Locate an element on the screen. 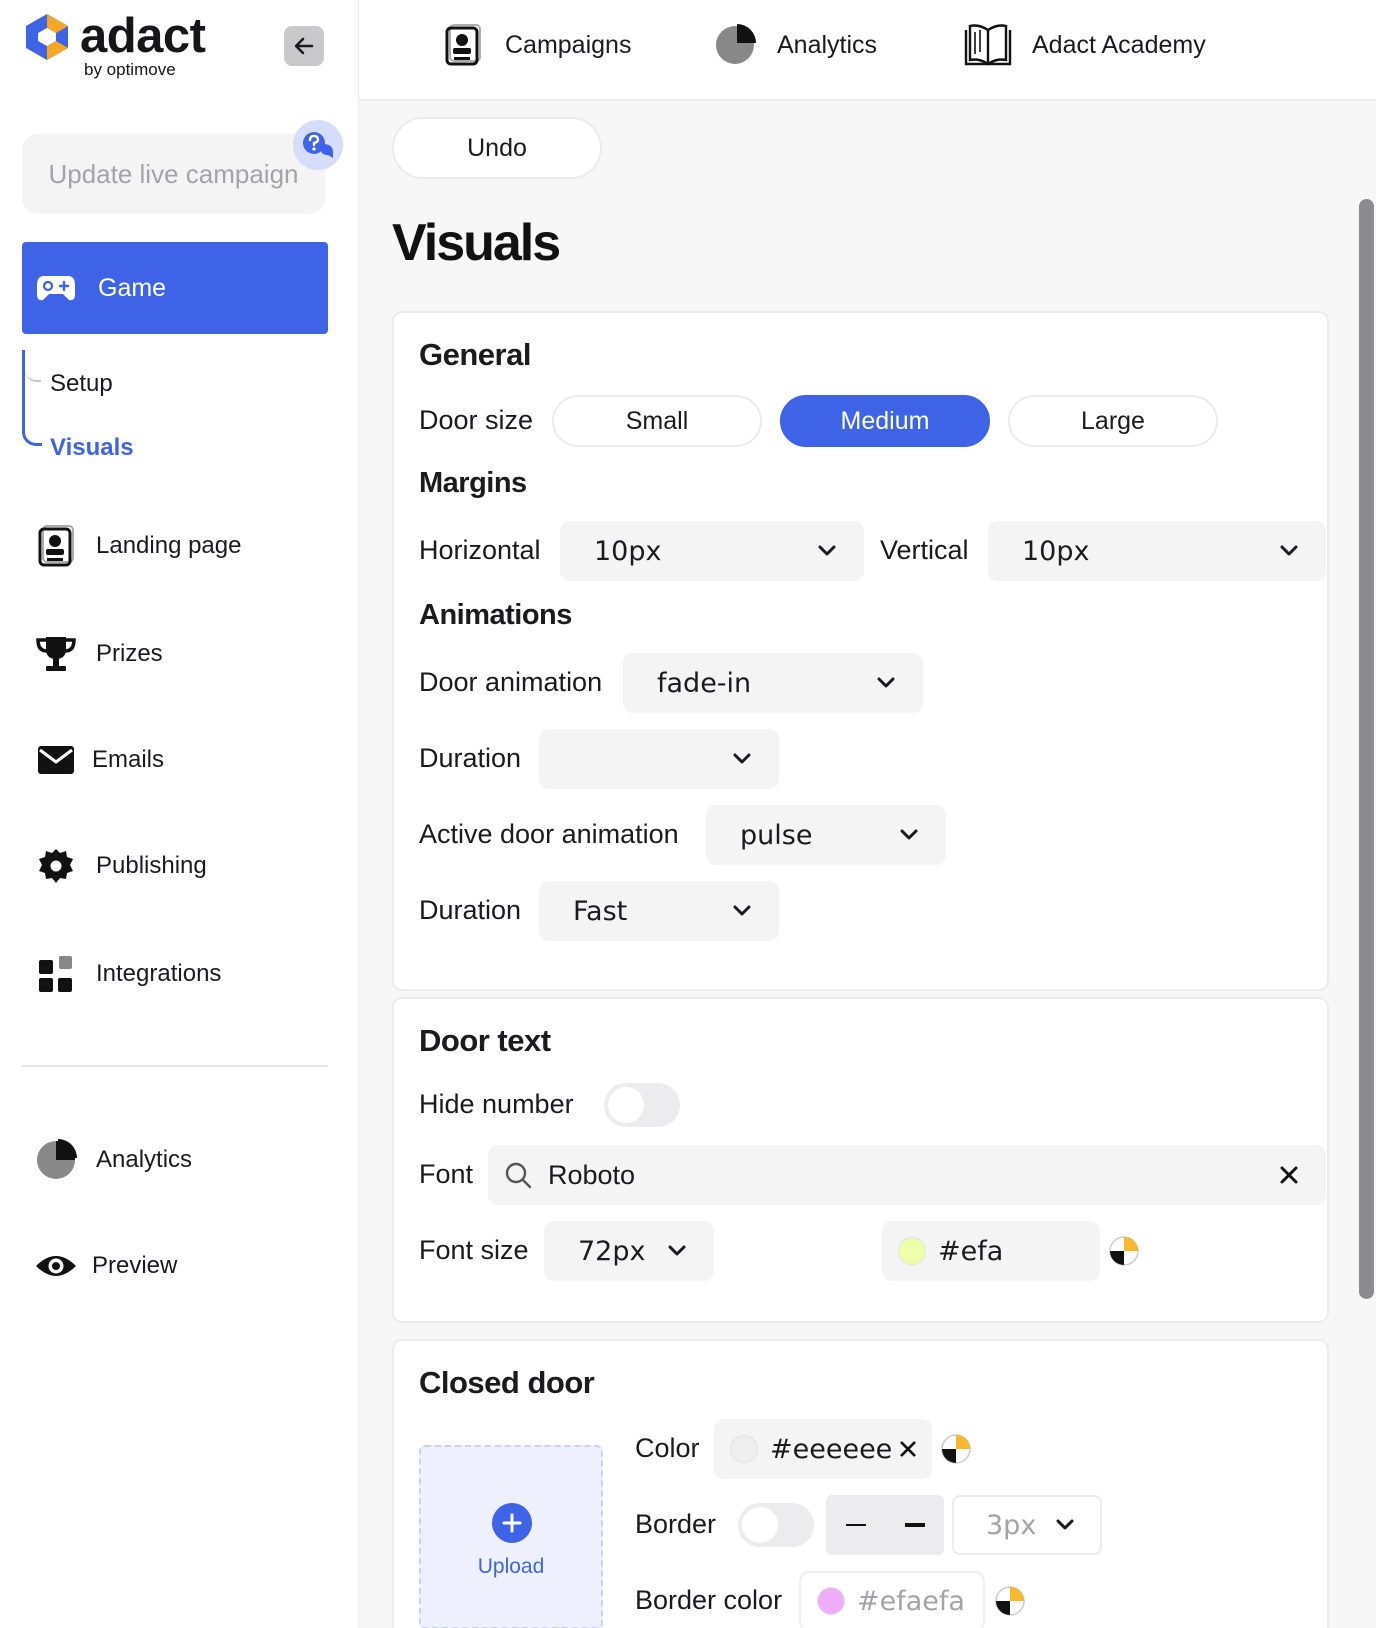  topnav-item-adact-academy: Adact Academy is located at coordinates (1084, 45).